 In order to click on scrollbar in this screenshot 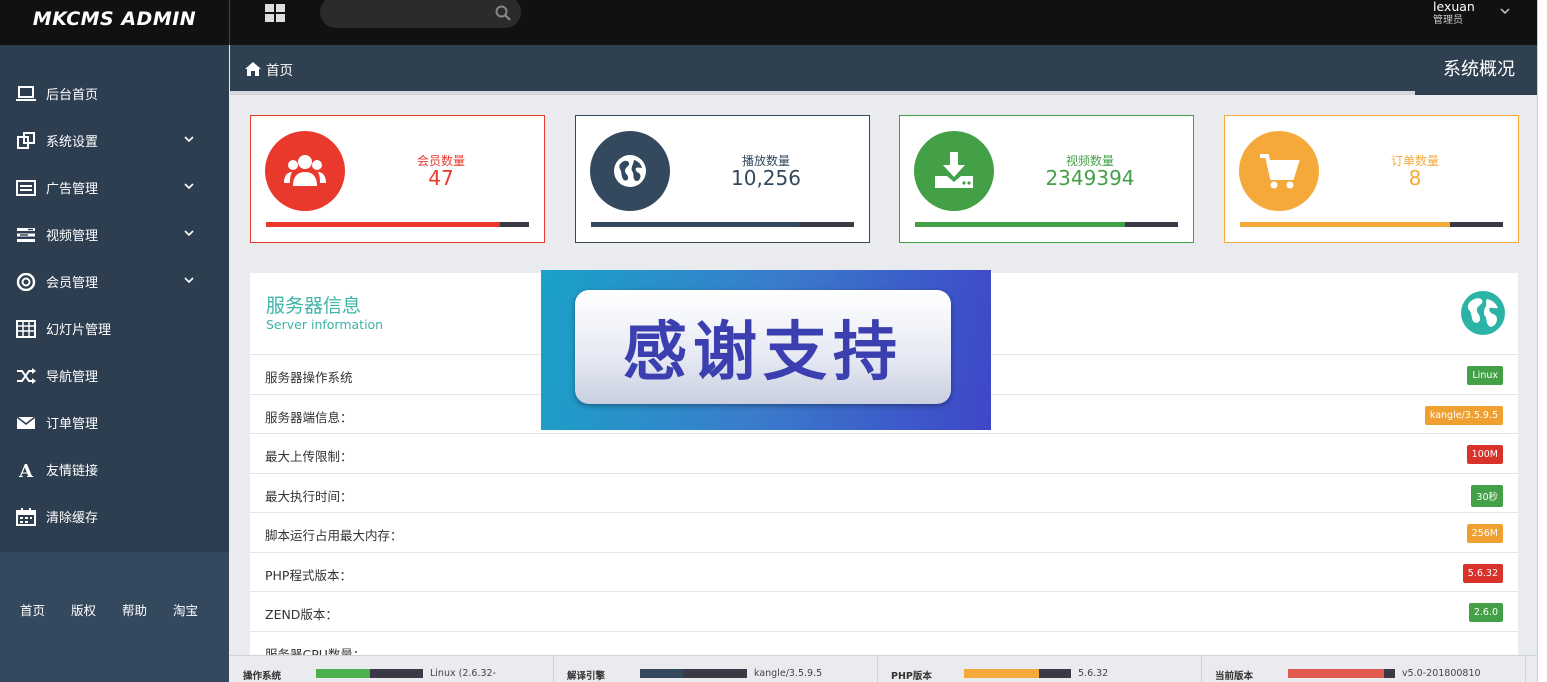, I will do `click(1542, 341)`.